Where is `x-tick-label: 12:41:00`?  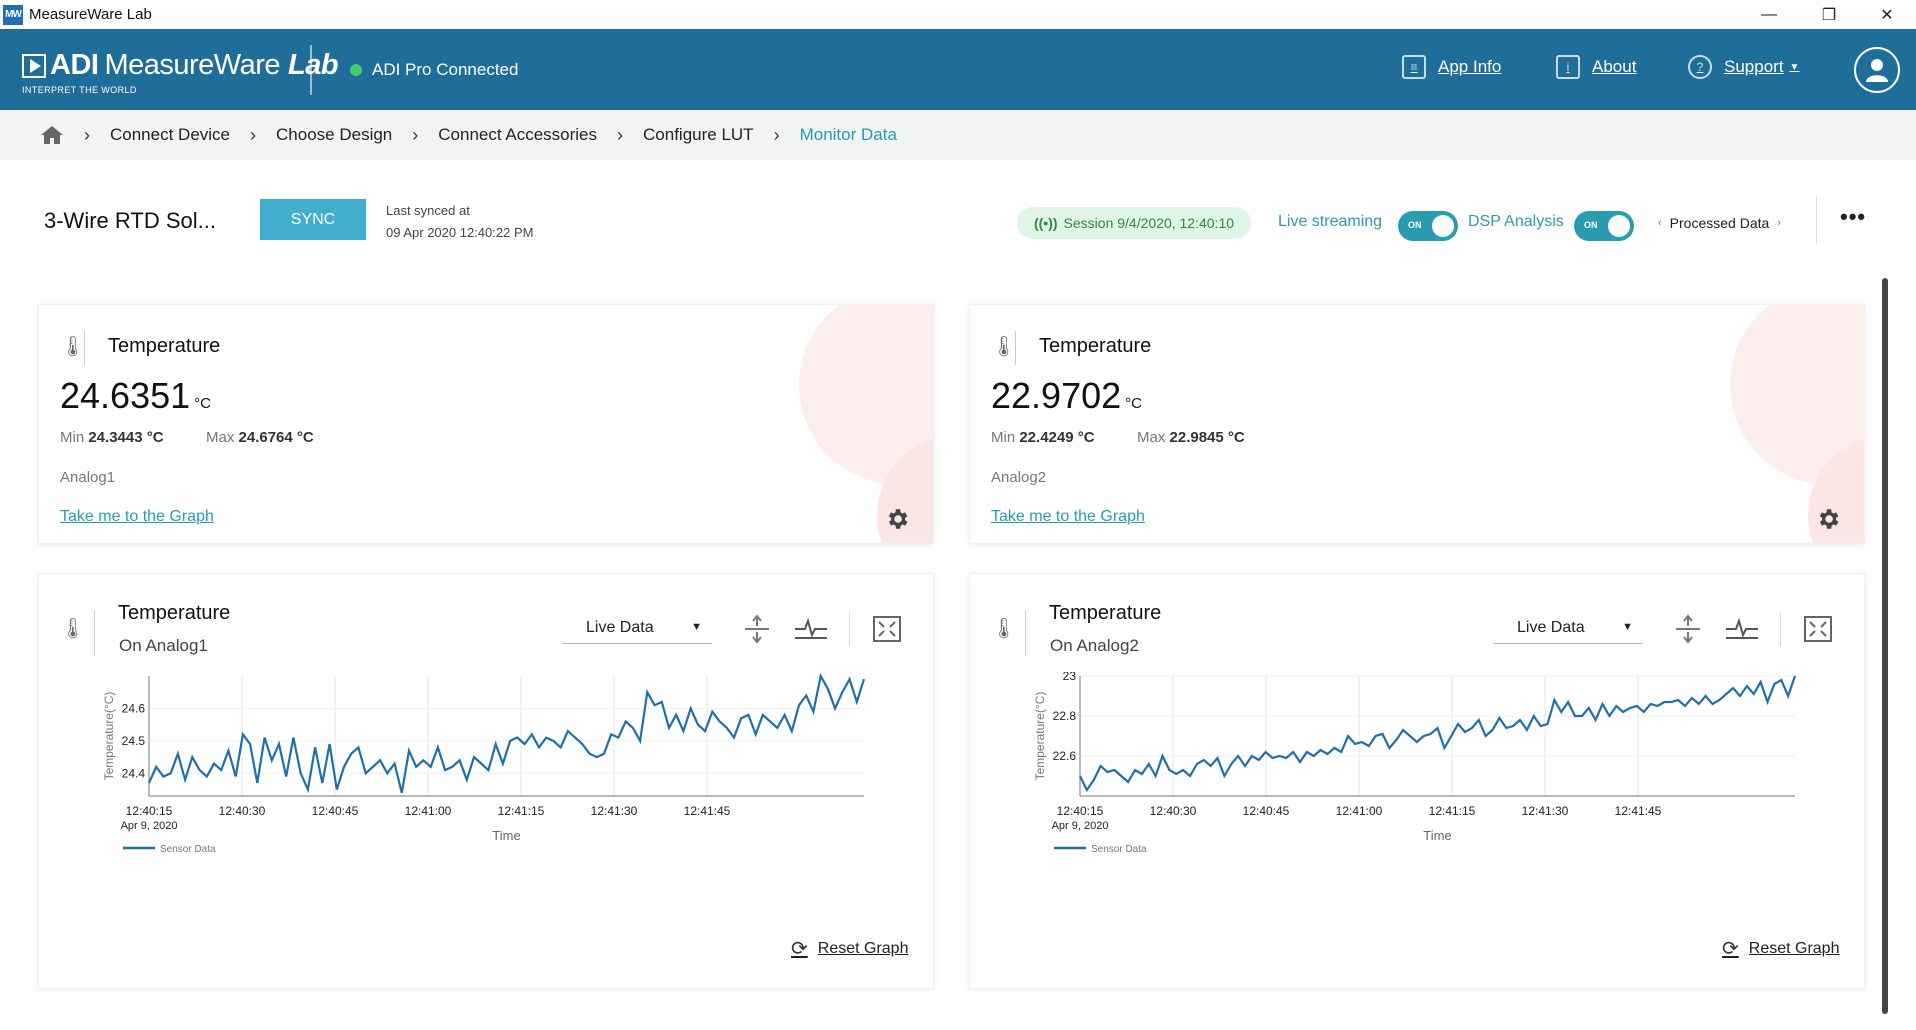
x-tick-label: 12:41:00 is located at coordinates (428, 811).